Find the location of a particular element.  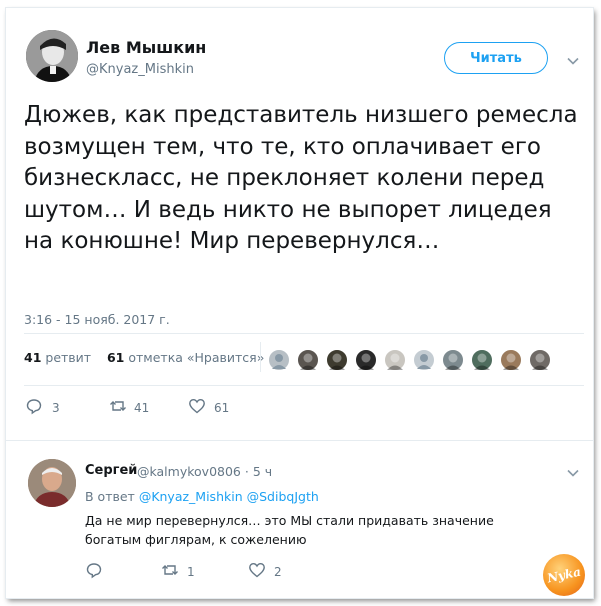

likes-count: 61 is located at coordinates (115, 357).